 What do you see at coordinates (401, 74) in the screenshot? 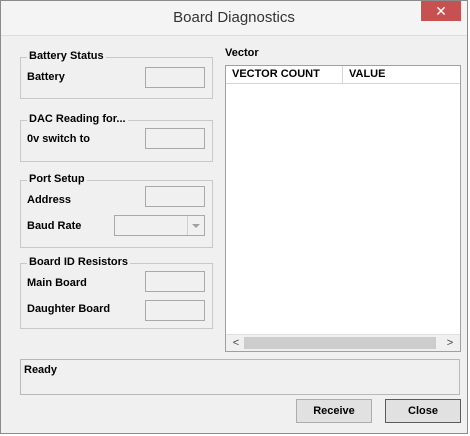
I see `column-header-value: VALUE` at bounding box center [401, 74].